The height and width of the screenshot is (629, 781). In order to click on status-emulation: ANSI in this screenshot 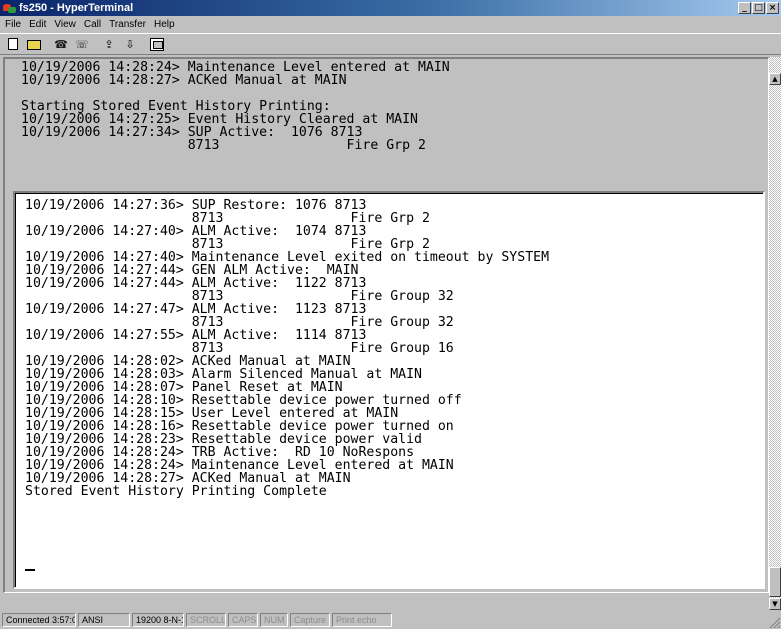, I will do `click(104, 620)`.